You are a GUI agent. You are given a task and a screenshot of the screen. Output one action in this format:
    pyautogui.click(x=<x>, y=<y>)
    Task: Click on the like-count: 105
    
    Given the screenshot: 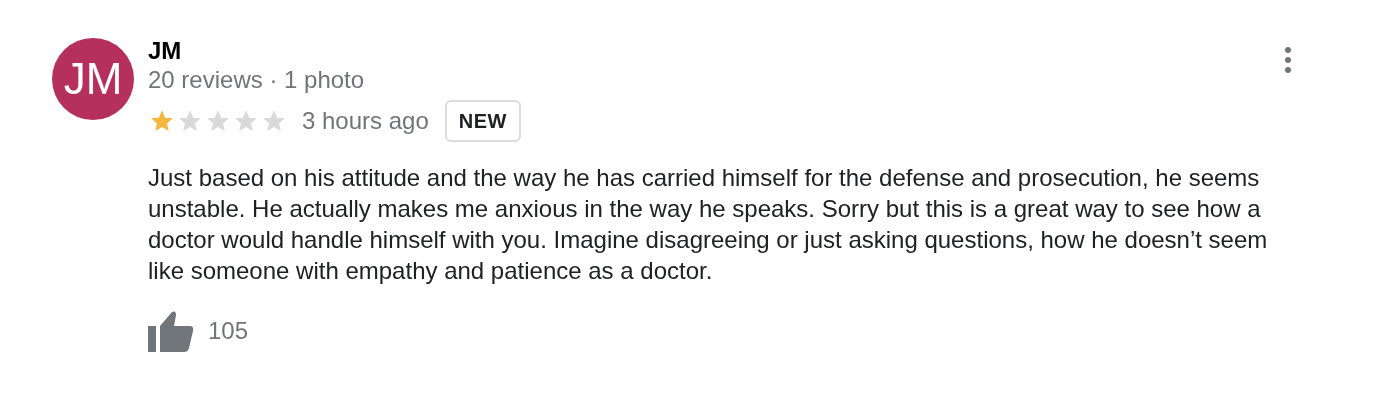 What is the action you would take?
    pyautogui.click(x=228, y=331)
    